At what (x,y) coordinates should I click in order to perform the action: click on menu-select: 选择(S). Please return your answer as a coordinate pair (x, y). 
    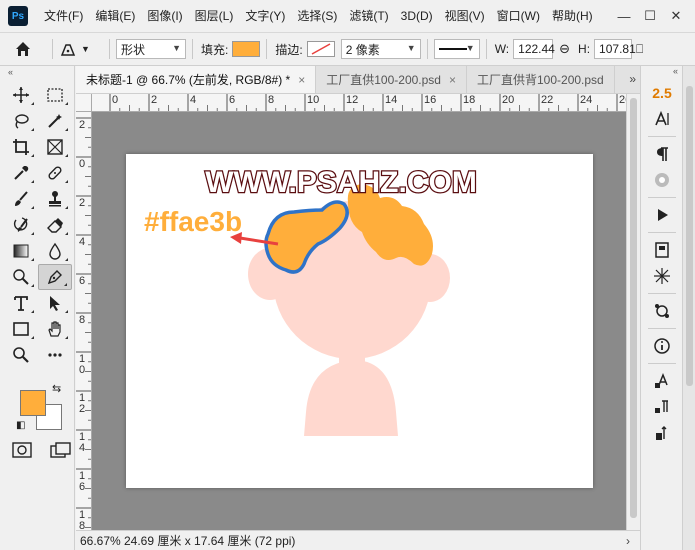
    Looking at the image, I should click on (317, 16).